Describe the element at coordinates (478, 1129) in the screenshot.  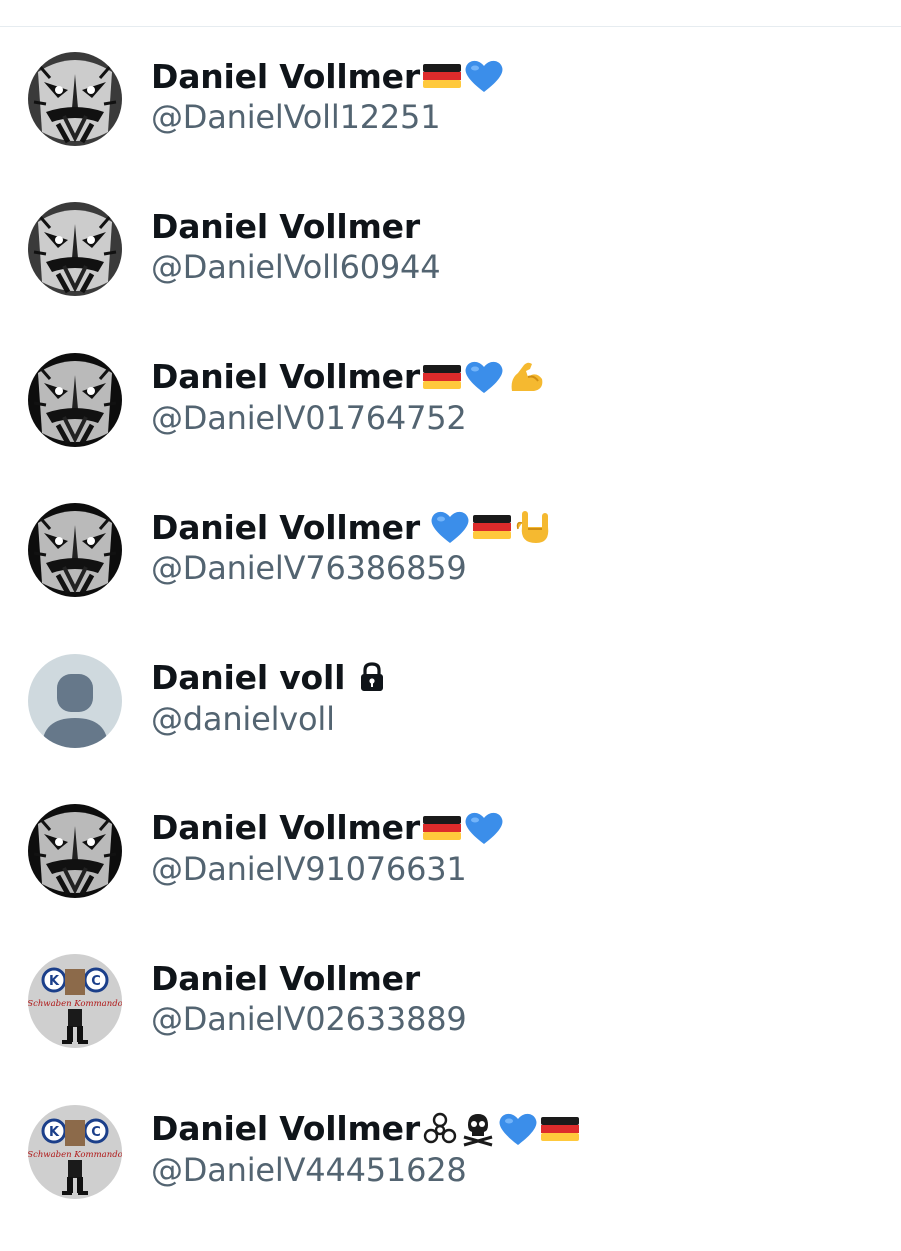
I see `skull-crossbones-icon` at that location.